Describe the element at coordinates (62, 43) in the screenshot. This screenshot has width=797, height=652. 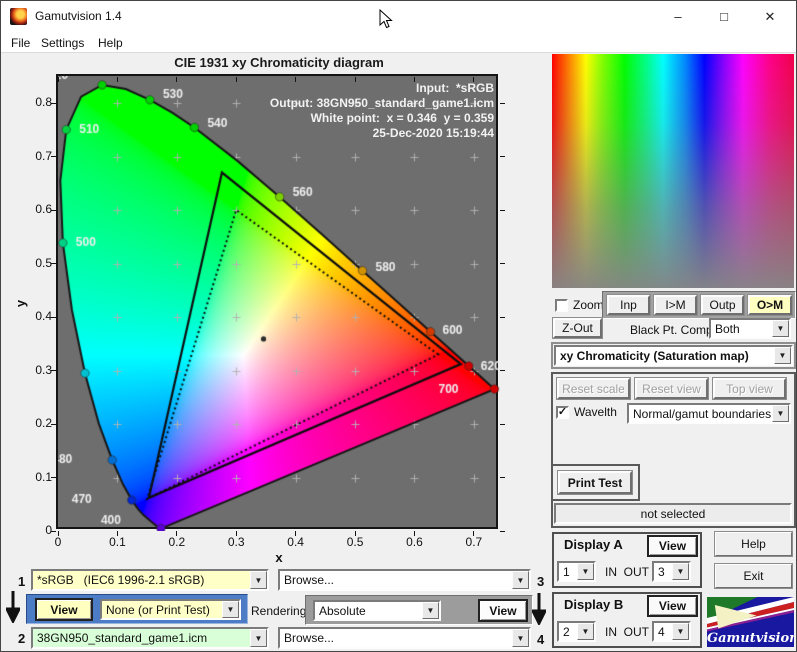
I see `menu-settings: Settings` at that location.